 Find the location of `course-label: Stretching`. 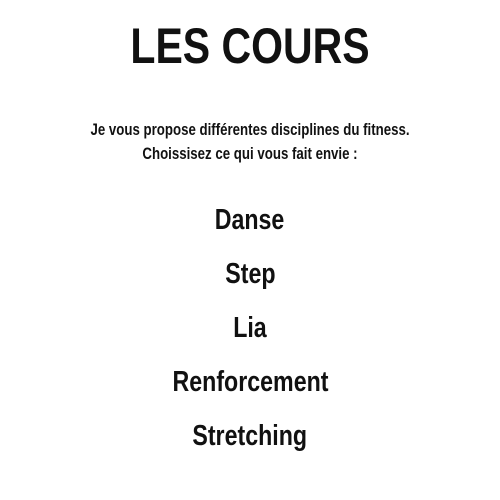

course-label: Stretching is located at coordinates (250, 436).